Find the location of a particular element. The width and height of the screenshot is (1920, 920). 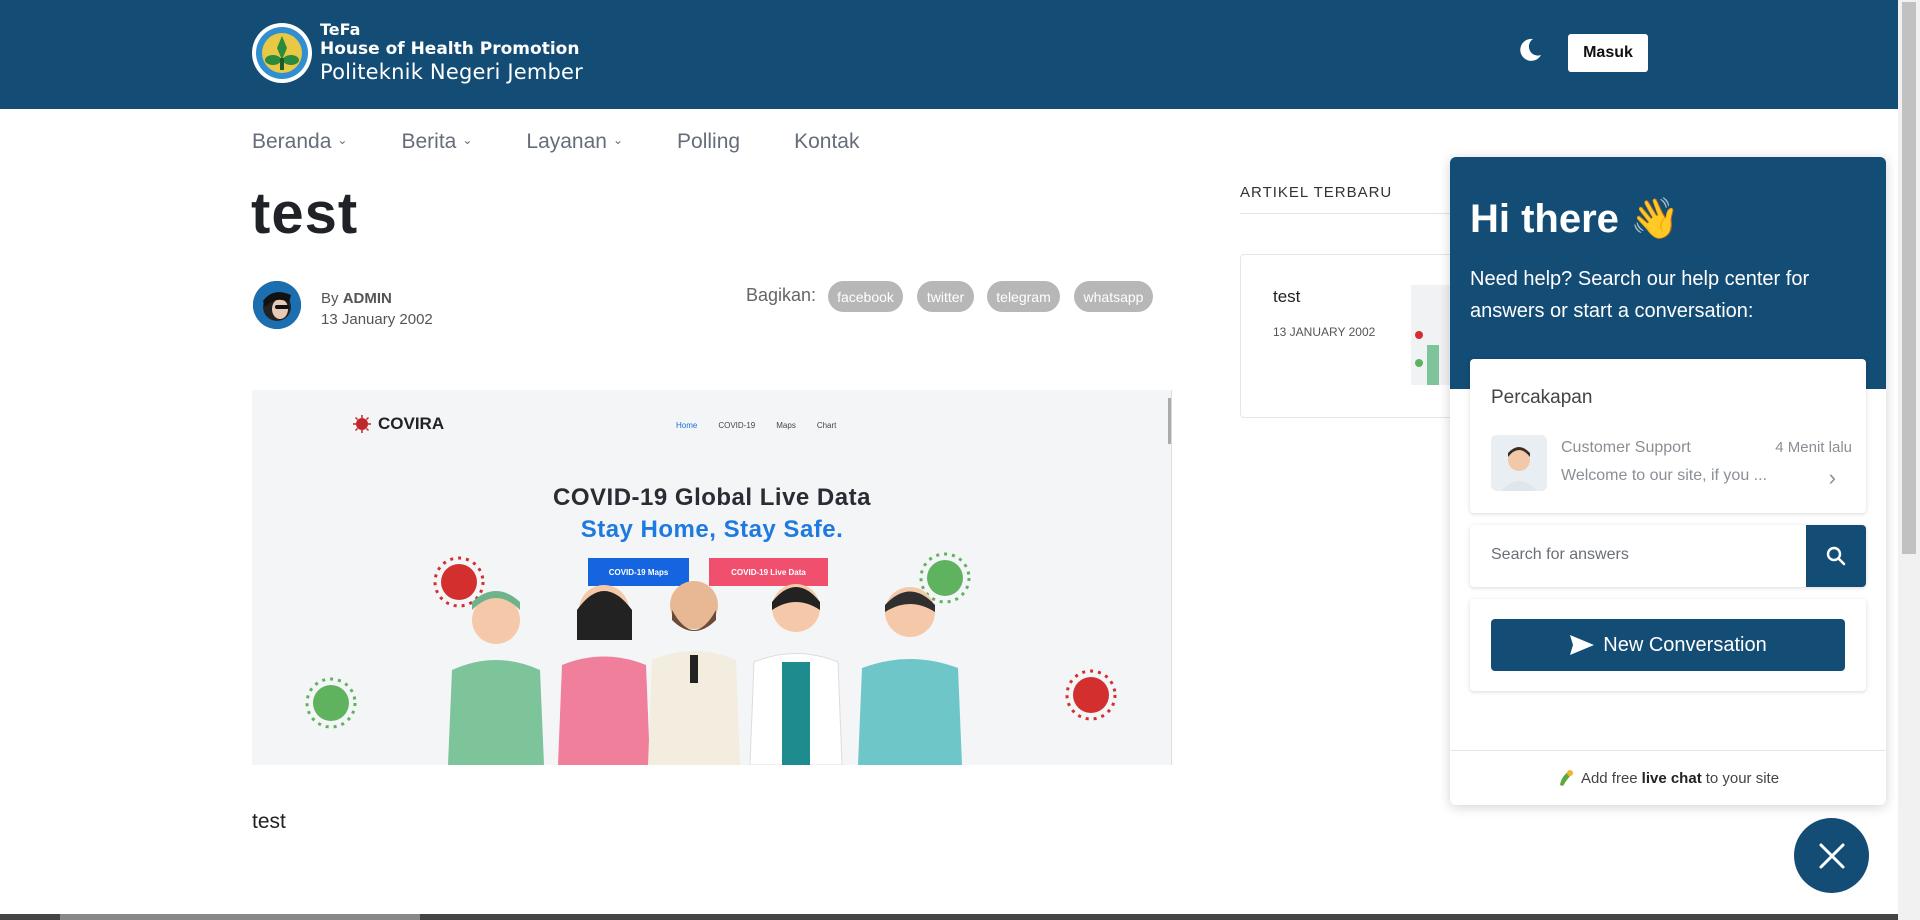

agent-name: Customer Support is located at coordinates (1626, 447).